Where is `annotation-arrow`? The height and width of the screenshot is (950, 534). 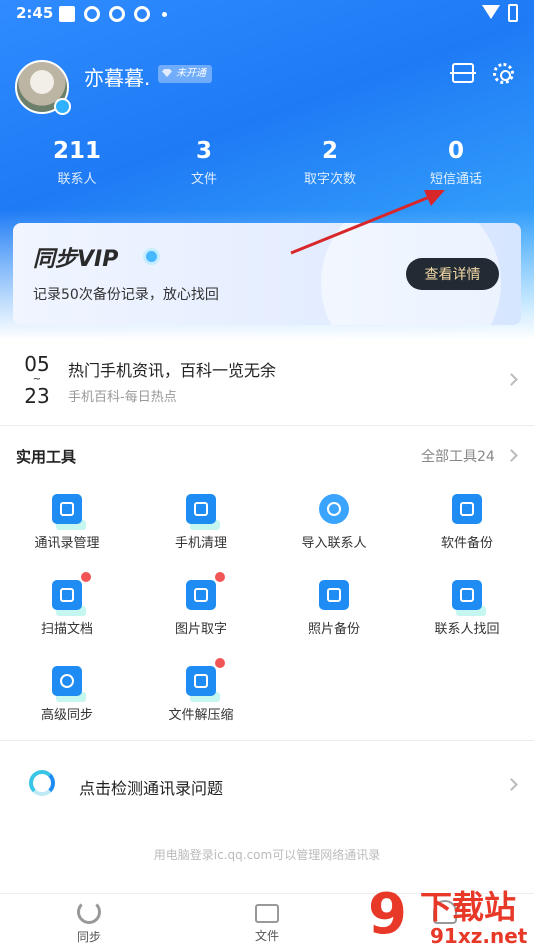 annotation-arrow is located at coordinates (367, 222).